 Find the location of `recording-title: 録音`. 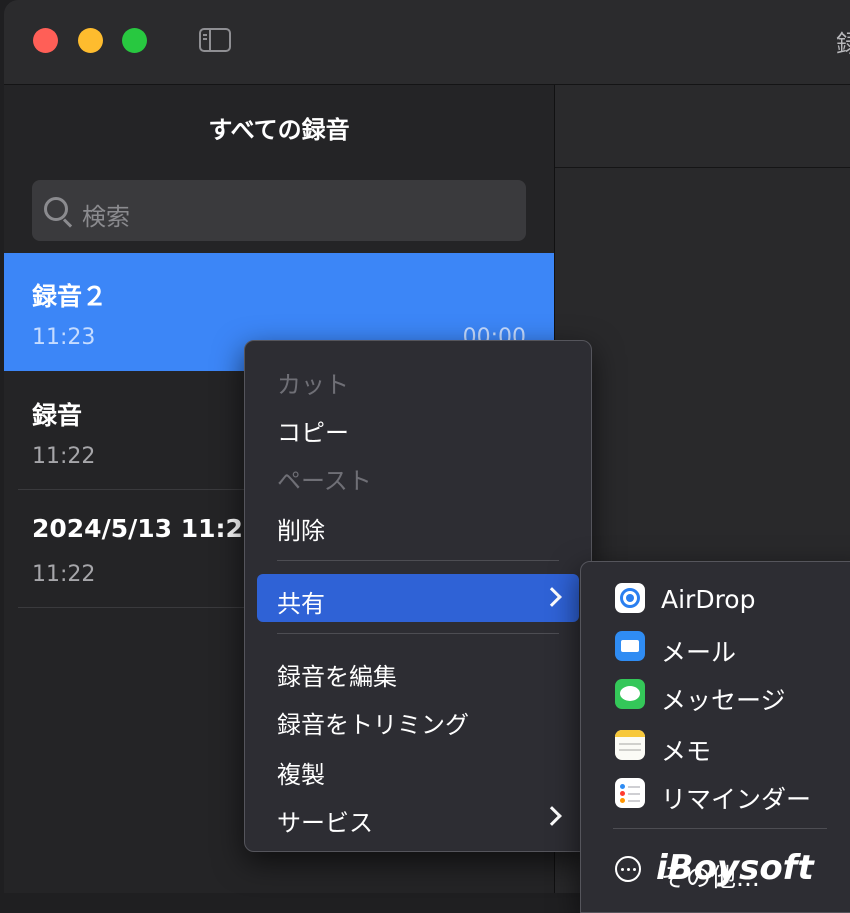

recording-title: 録音 is located at coordinates (57, 415).